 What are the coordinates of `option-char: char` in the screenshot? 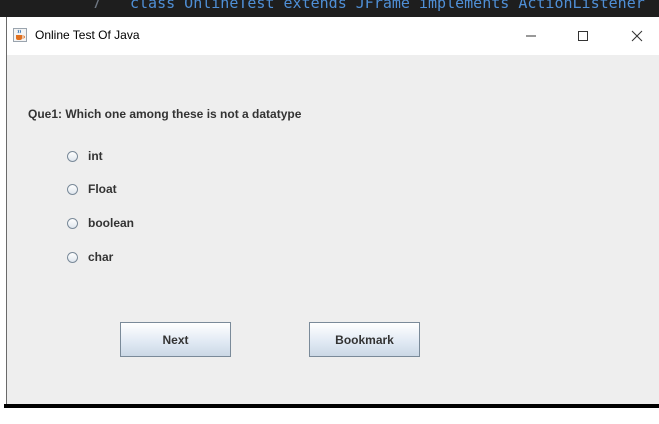 It's located at (90, 257).